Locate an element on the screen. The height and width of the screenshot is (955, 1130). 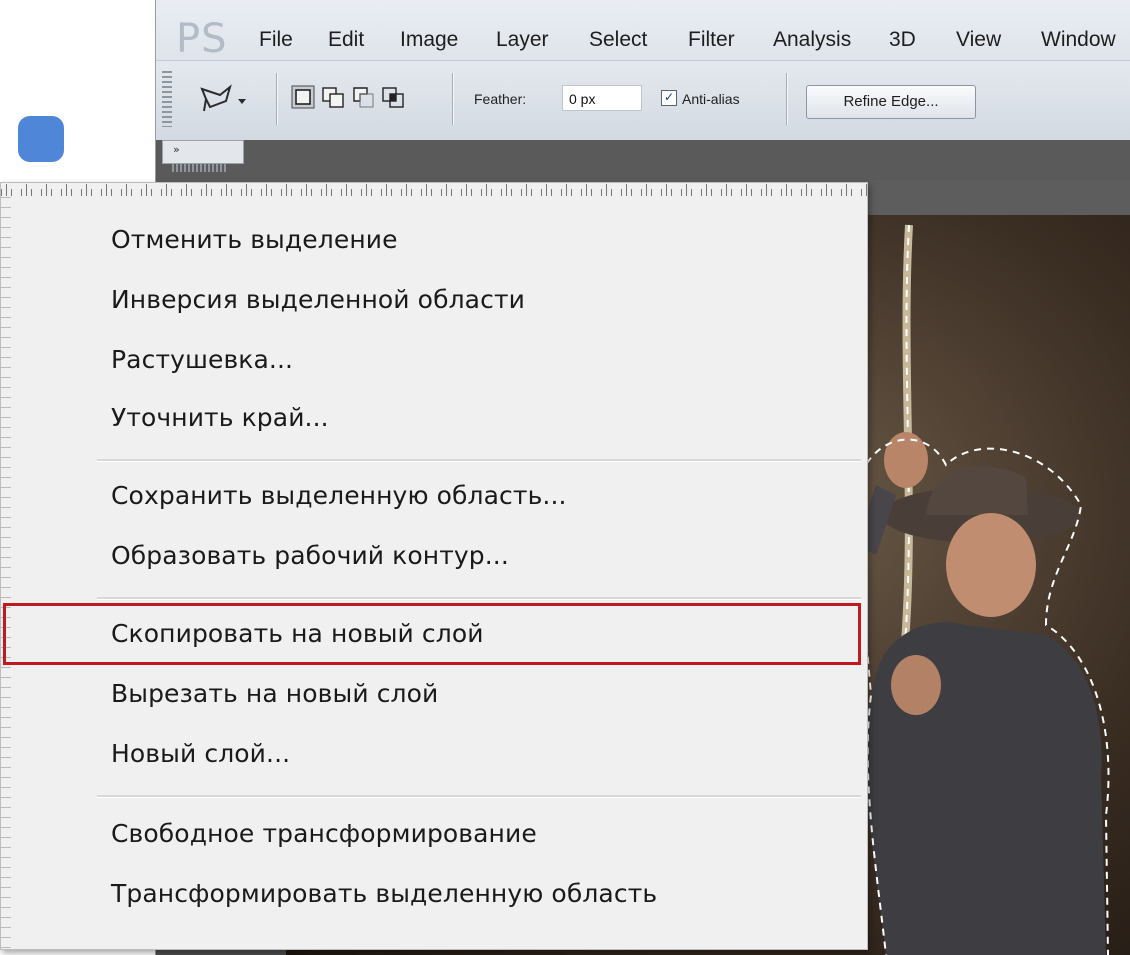
feather-label: Feather: is located at coordinates (500, 99).